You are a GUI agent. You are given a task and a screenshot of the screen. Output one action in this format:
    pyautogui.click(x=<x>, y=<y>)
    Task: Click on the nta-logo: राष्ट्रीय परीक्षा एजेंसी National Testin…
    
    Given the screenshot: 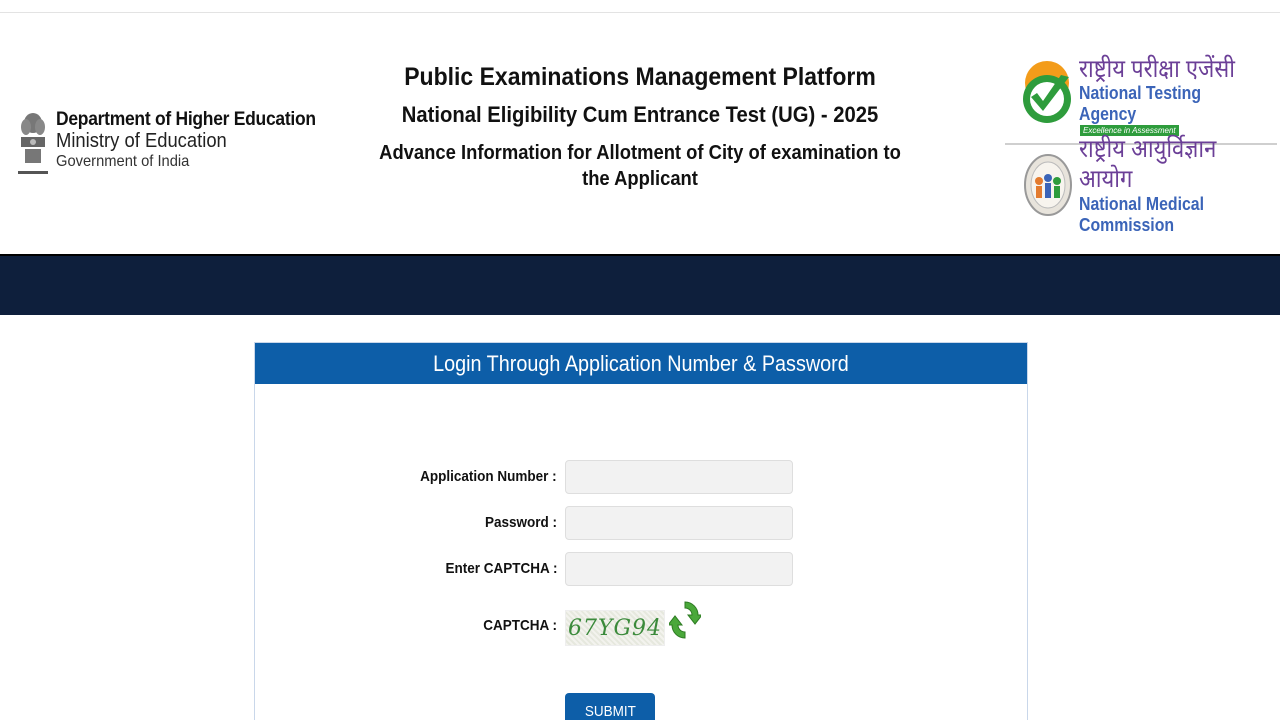 What is the action you would take?
    pyautogui.click(x=1141, y=96)
    